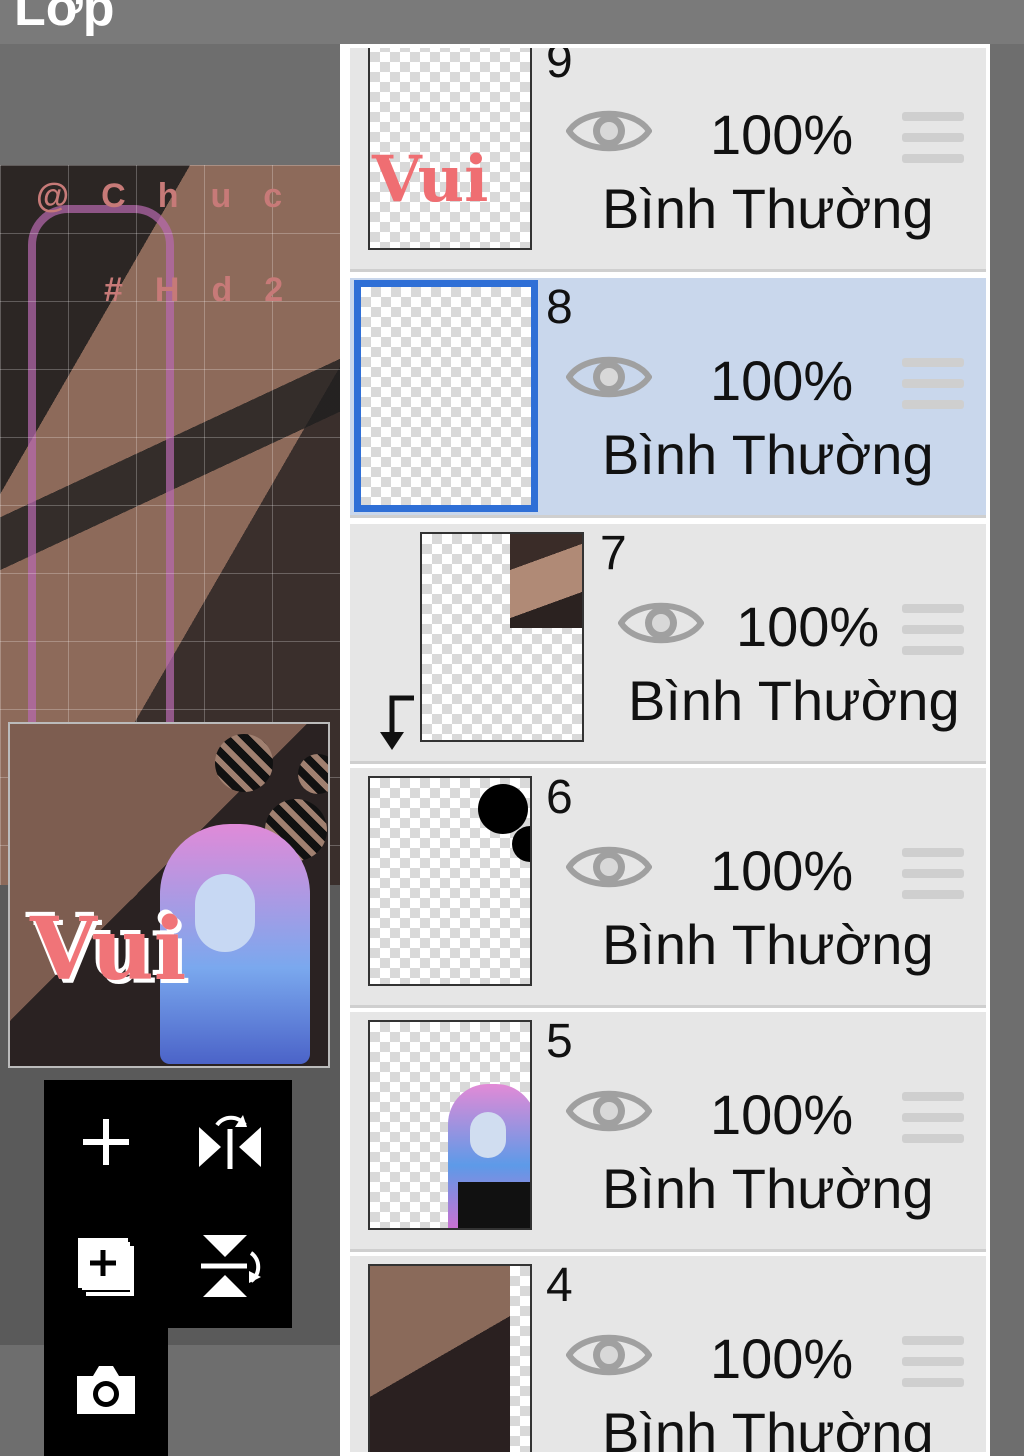 This screenshot has height=1456, width=1024. What do you see at coordinates (559, 66) in the screenshot?
I see `layer-number: 9` at bounding box center [559, 66].